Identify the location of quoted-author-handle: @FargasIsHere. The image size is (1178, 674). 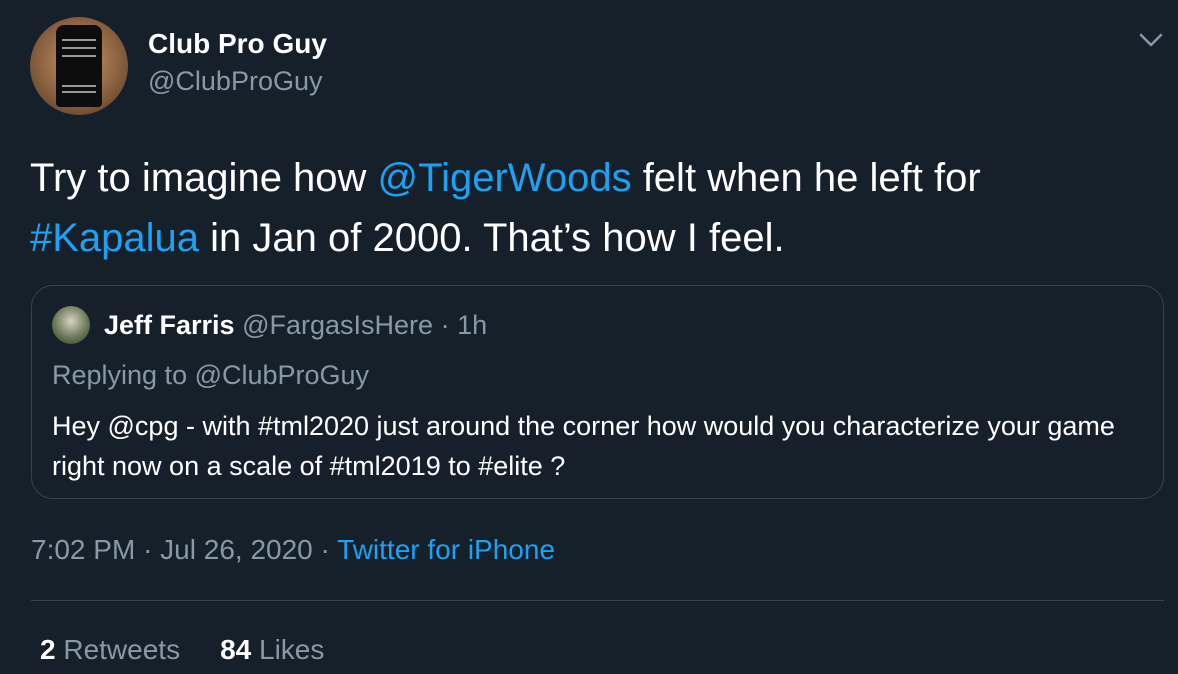
(338, 325).